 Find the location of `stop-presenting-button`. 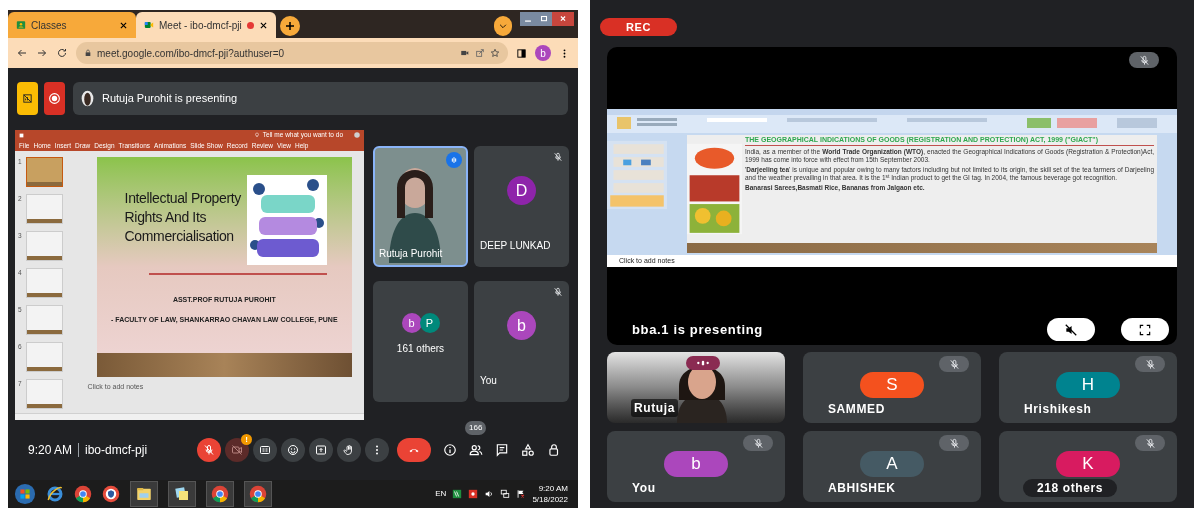

stop-presenting-button is located at coordinates (27, 98).